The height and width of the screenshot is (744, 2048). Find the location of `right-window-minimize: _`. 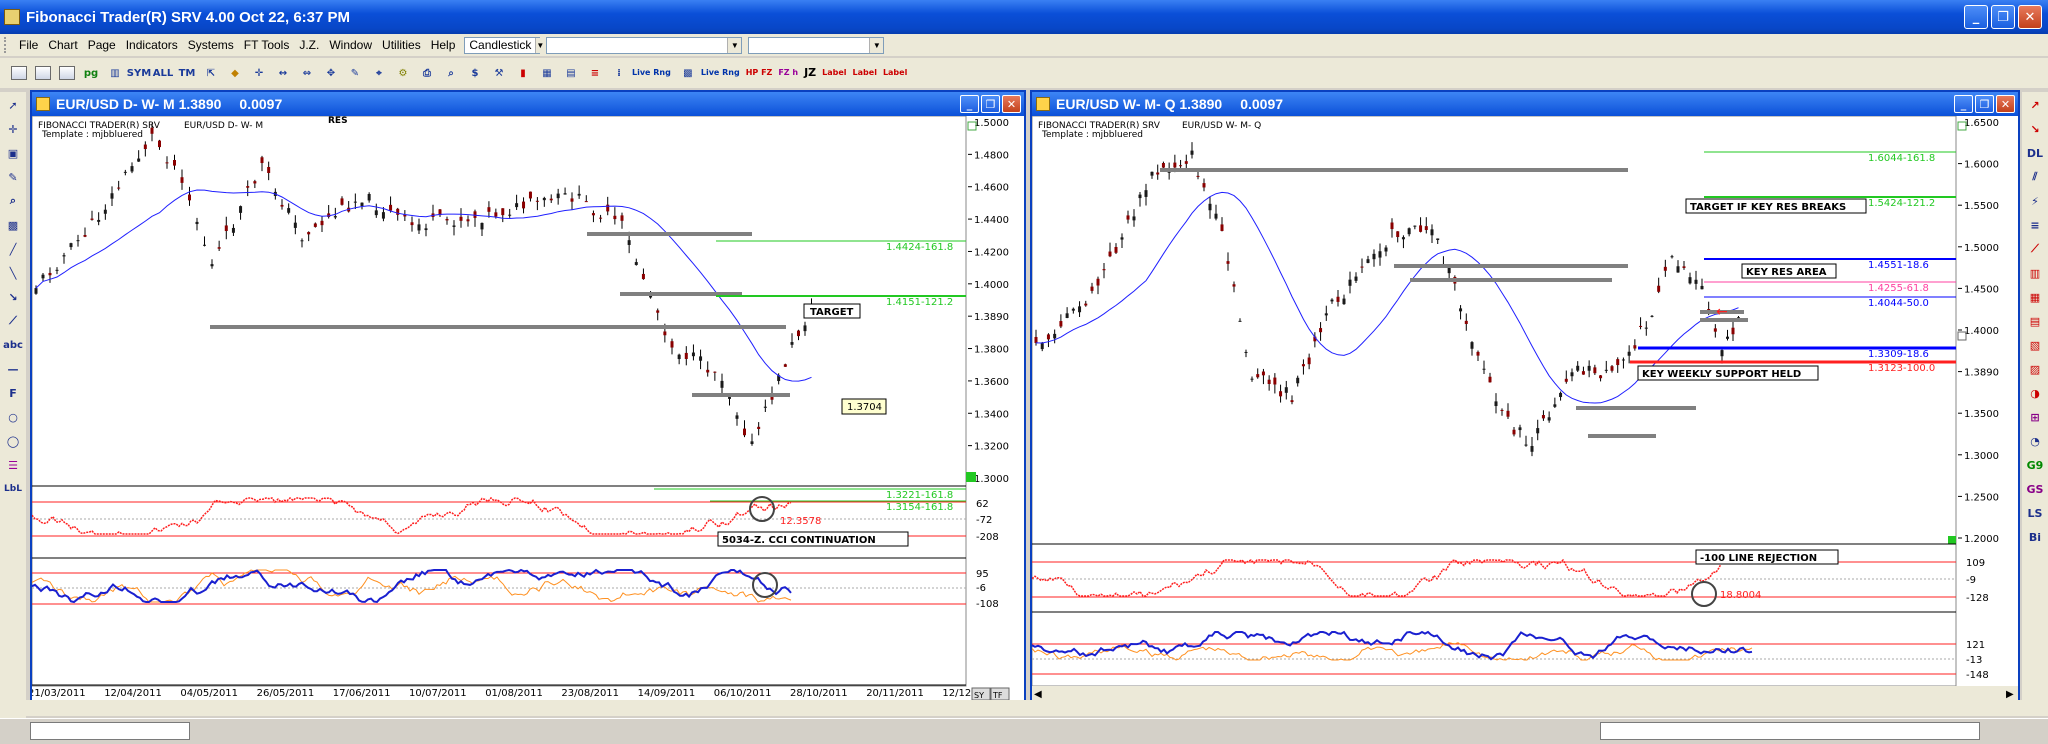

right-window-minimize: _ is located at coordinates (1963, 104).